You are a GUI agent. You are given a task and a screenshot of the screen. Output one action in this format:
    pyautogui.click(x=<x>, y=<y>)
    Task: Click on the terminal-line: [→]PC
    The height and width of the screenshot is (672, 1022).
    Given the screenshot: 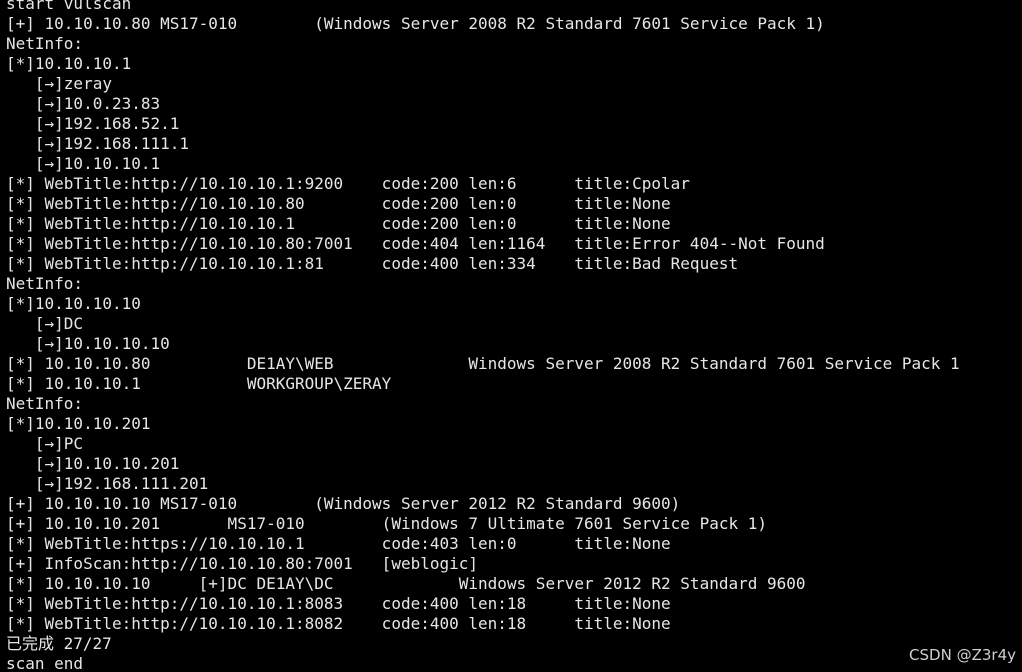 What is the action you would take?
    pyautogui.click(x=45, y=443)
    